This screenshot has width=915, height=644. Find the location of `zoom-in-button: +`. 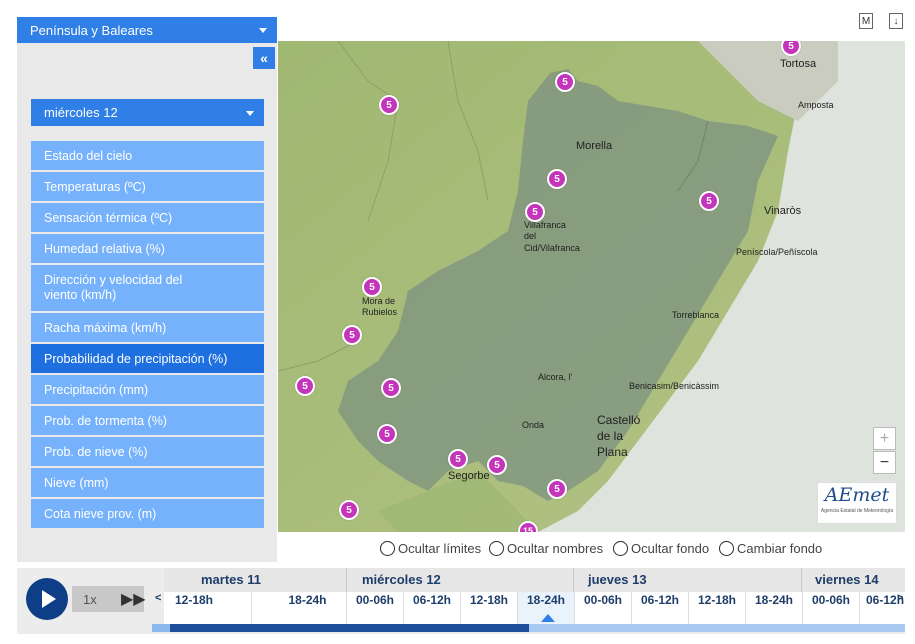

zoom-in-button: + is located at coordinates (884, 438).